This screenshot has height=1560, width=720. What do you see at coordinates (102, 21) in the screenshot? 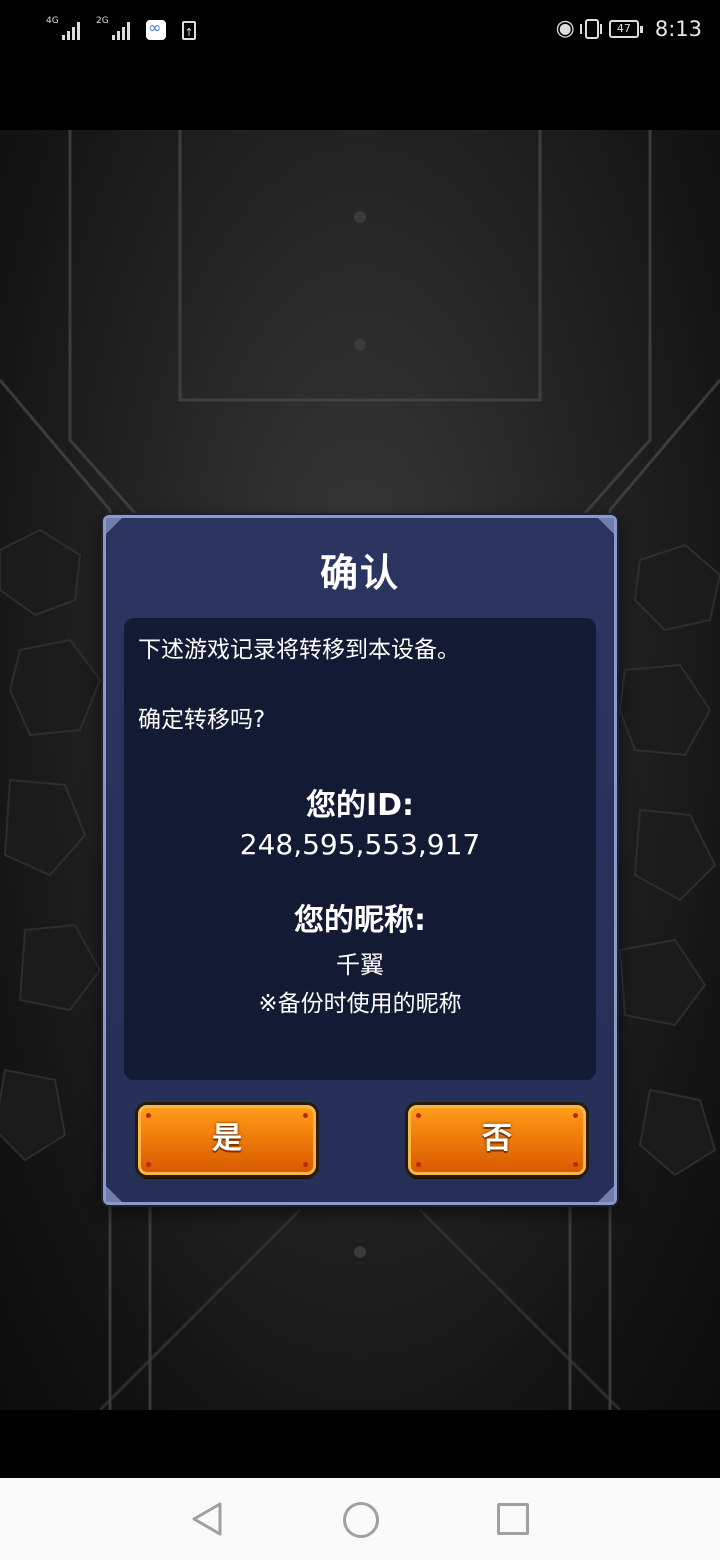
I see `sim2-network-label: 2G` at bounding box center [102, 21].